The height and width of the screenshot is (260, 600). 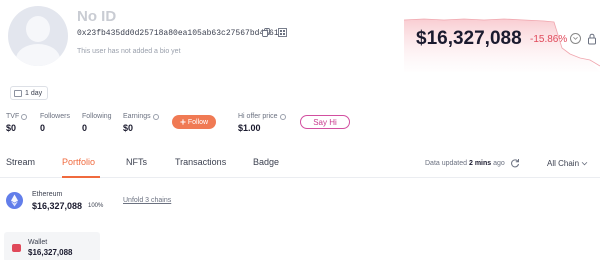 What do you see at coordinates (38, 55) in the screenshot?
I see `avatar-body` at bounding box center [38, 55].